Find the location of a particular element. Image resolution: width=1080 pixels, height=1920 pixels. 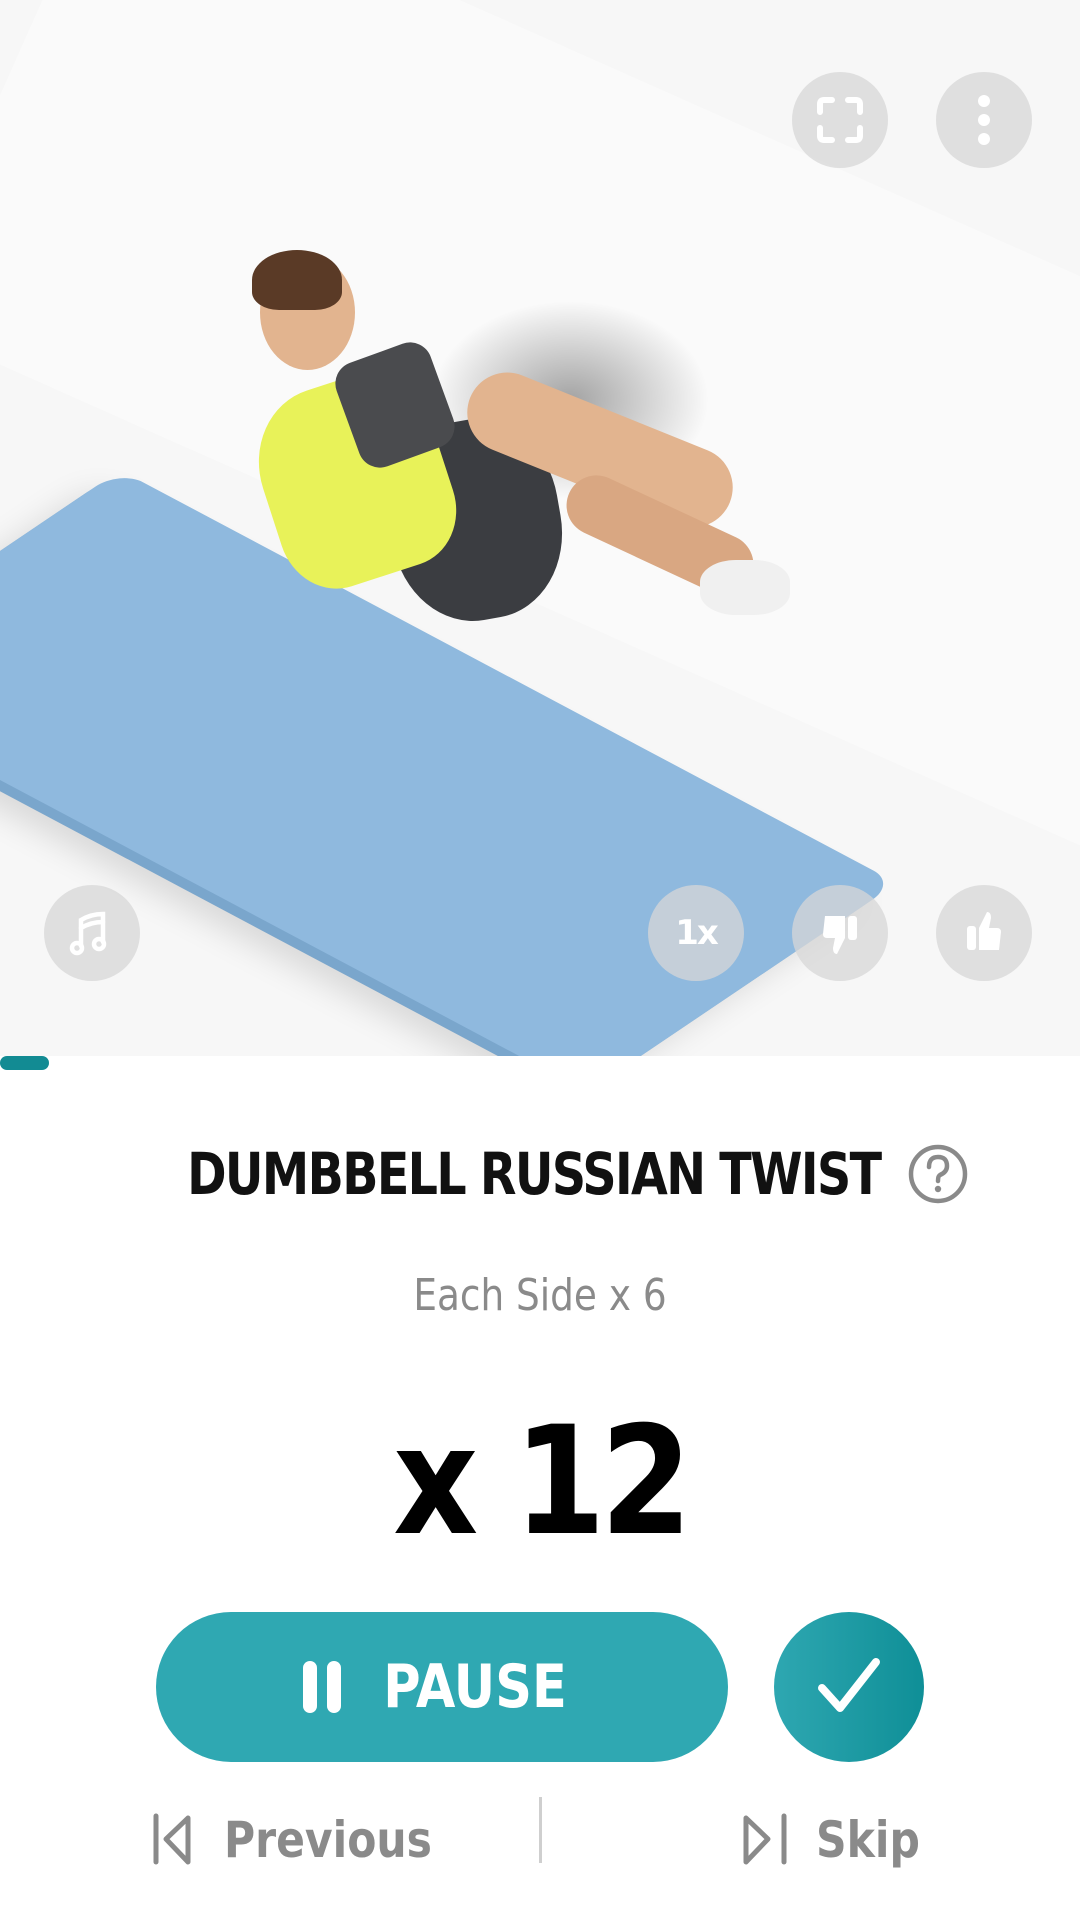

nav-divider is located at coordinates (540, 1830).